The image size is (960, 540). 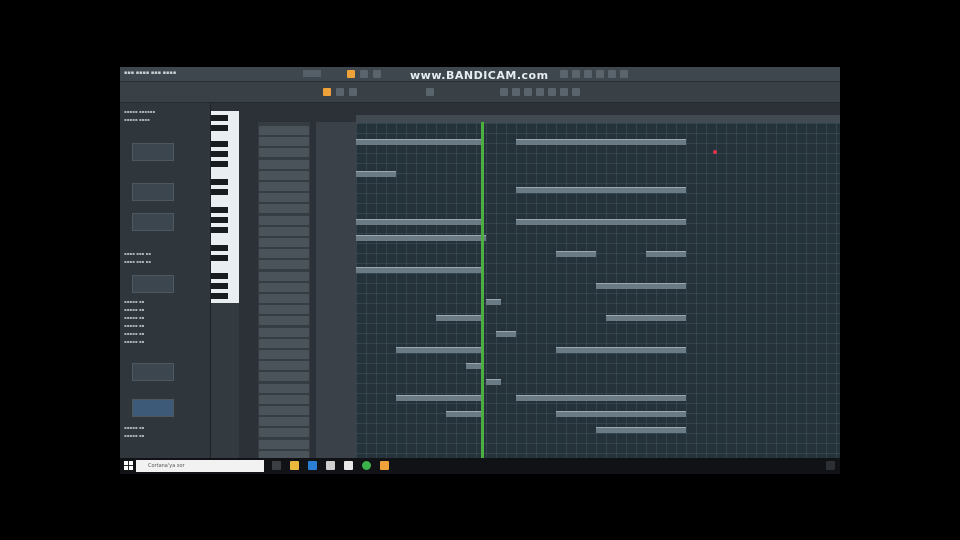 I want to click on chrome-icon, so click(x=366, y=465).